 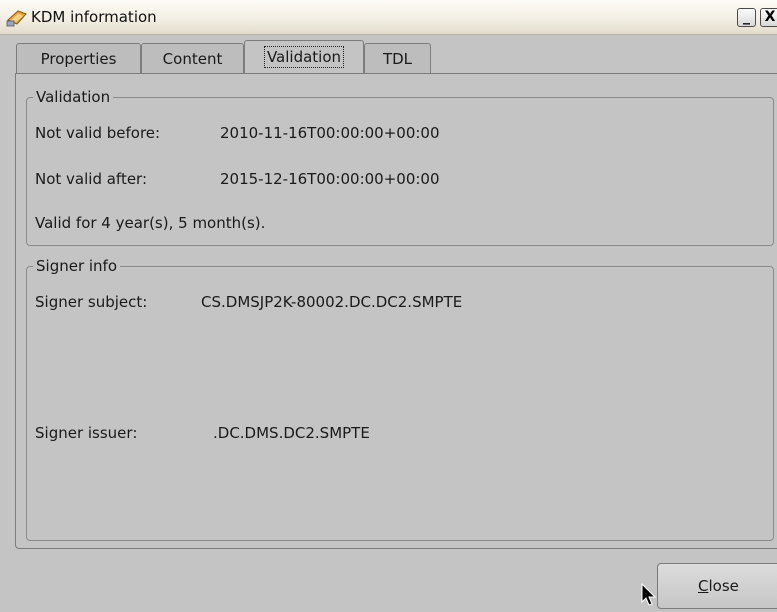 What do you see at coordinates (150, 223) in the screenshot?
I see `validity-summary: Valid for 4 year(s), 5 month(s).` at bounding box center [150, 223].